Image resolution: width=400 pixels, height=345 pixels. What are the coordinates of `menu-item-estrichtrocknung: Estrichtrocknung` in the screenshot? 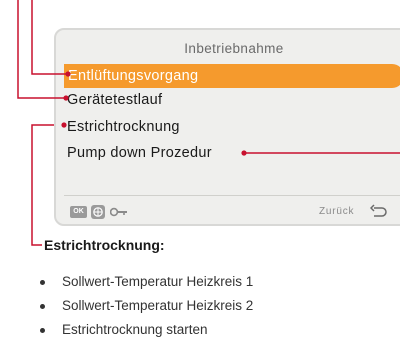 It's located at (123, 127).